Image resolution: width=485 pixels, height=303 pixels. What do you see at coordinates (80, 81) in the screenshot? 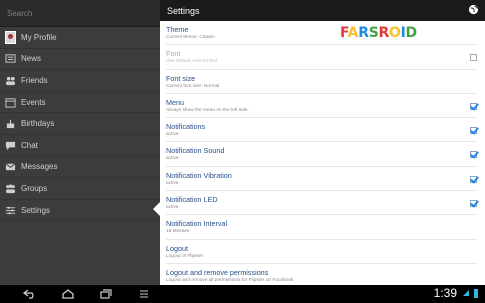
I see `sidebar-item-friends: Friends` at bounding box center [80, 81].